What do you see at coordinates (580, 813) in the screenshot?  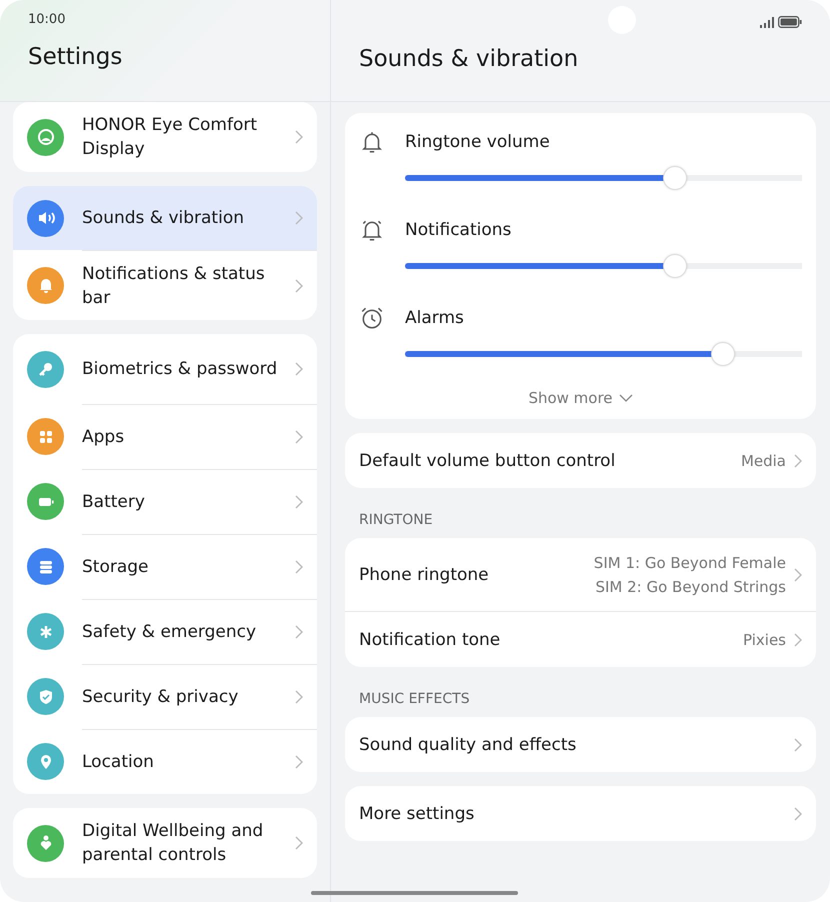 I see `settings-row: More settings` at bounding box center [580, 813].